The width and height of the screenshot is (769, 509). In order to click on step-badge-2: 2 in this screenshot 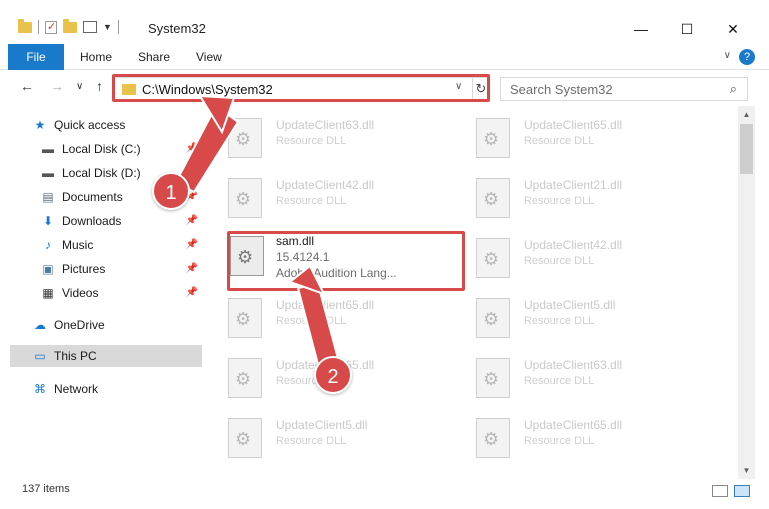, I will do `click(333, 375)`.